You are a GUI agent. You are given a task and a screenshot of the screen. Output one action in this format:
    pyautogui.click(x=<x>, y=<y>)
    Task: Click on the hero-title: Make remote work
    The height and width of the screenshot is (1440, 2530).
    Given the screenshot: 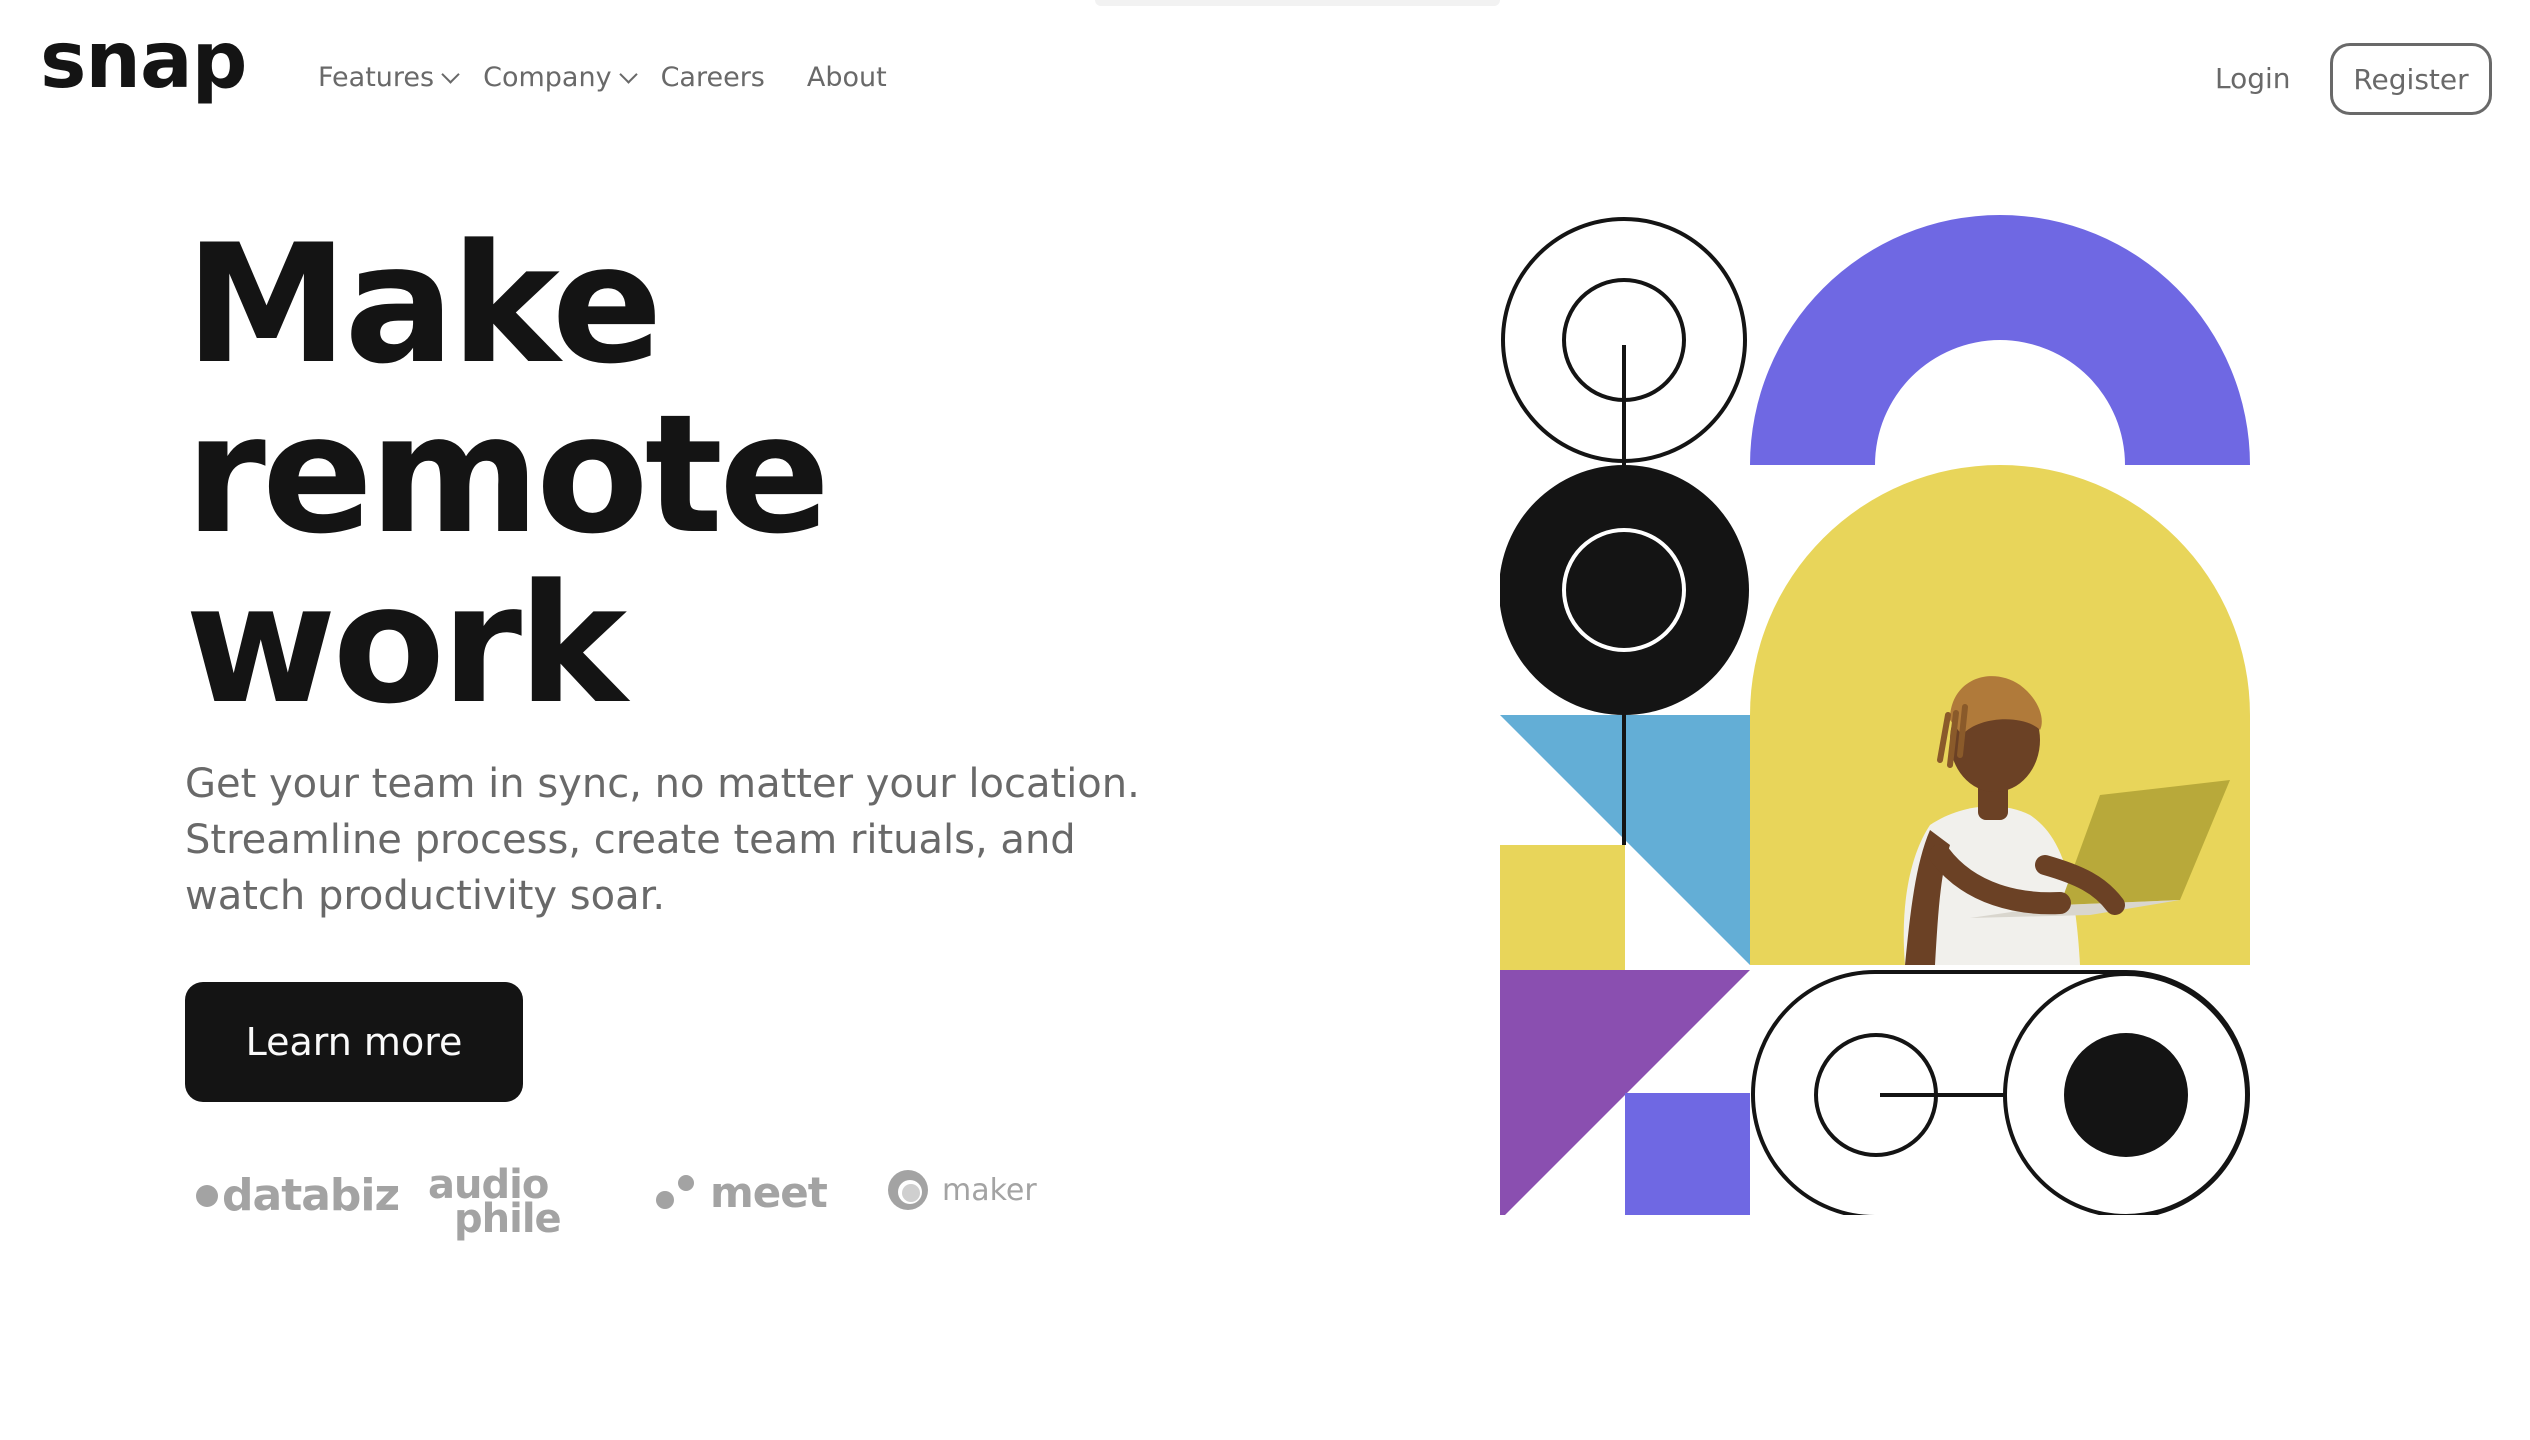 What is the action you would take?
    pyautogui.click(x=507, y=474)
    